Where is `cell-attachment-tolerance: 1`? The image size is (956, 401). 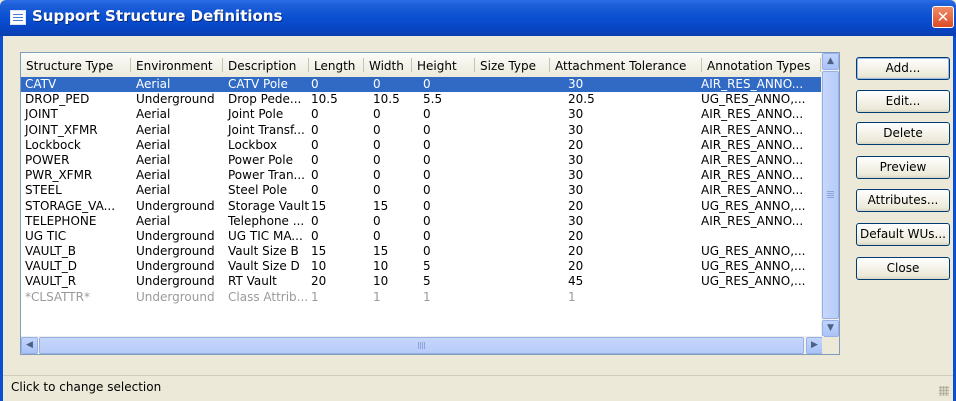
cell-attachment-tolerance: 1 is located at coordinates (572, 296).